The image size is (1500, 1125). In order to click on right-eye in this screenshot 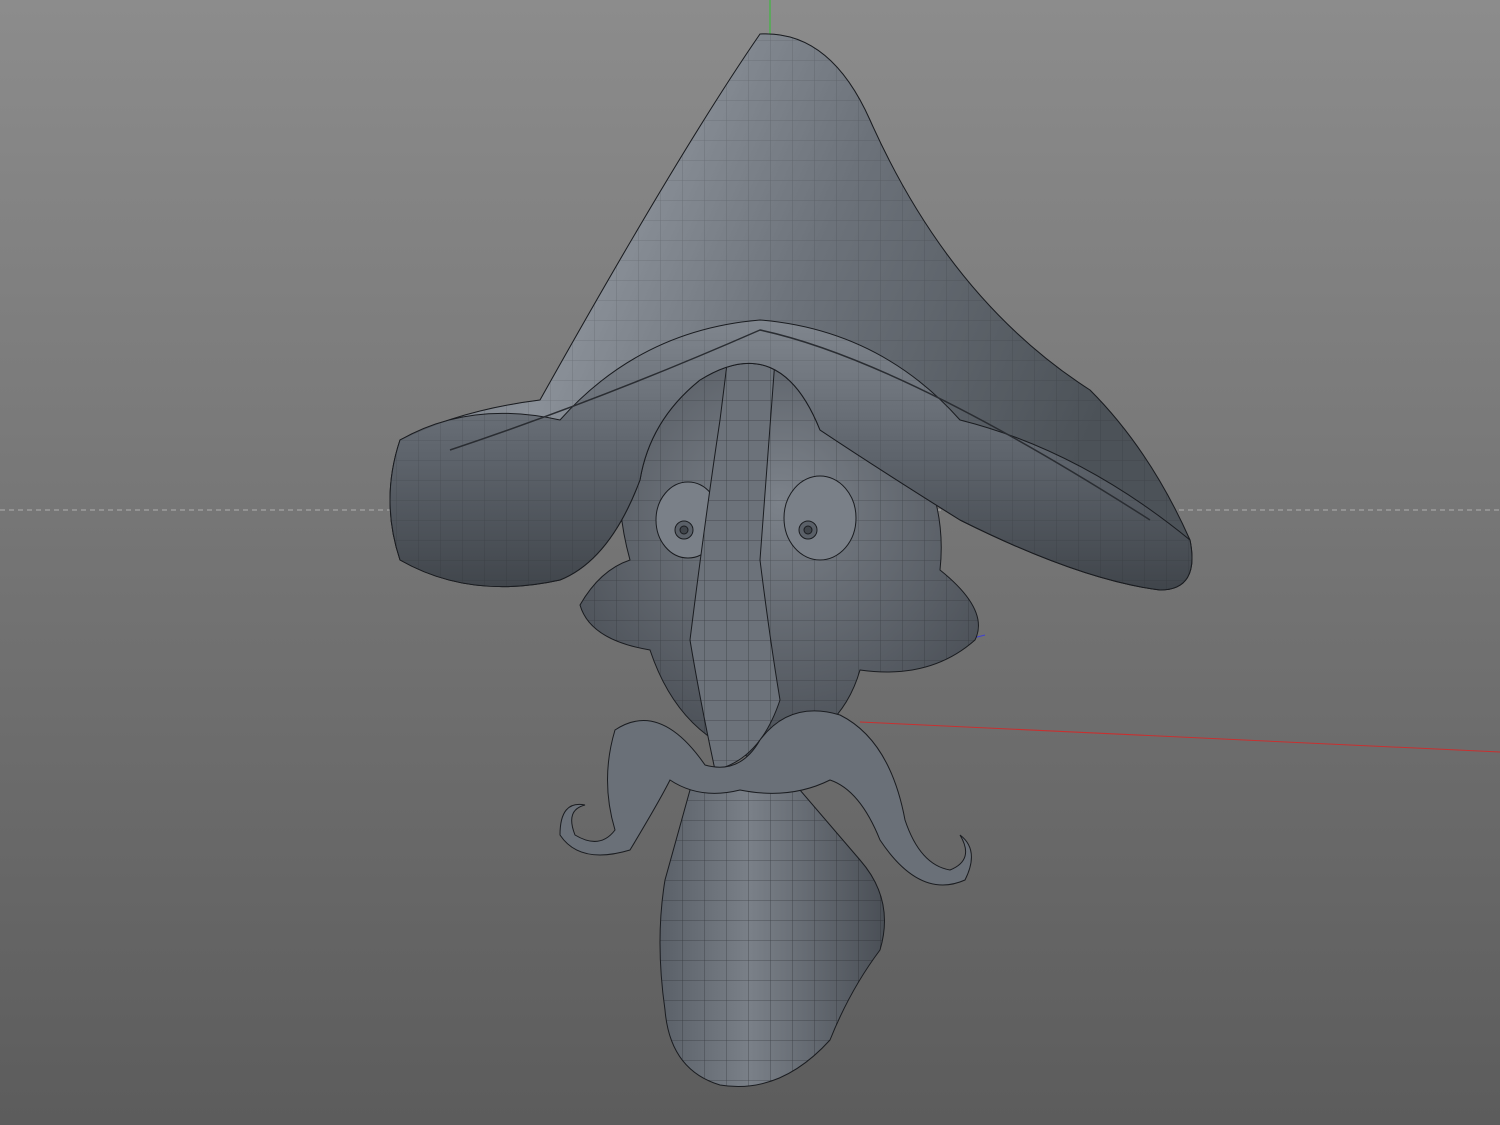, I will do `click(820, 518)`.